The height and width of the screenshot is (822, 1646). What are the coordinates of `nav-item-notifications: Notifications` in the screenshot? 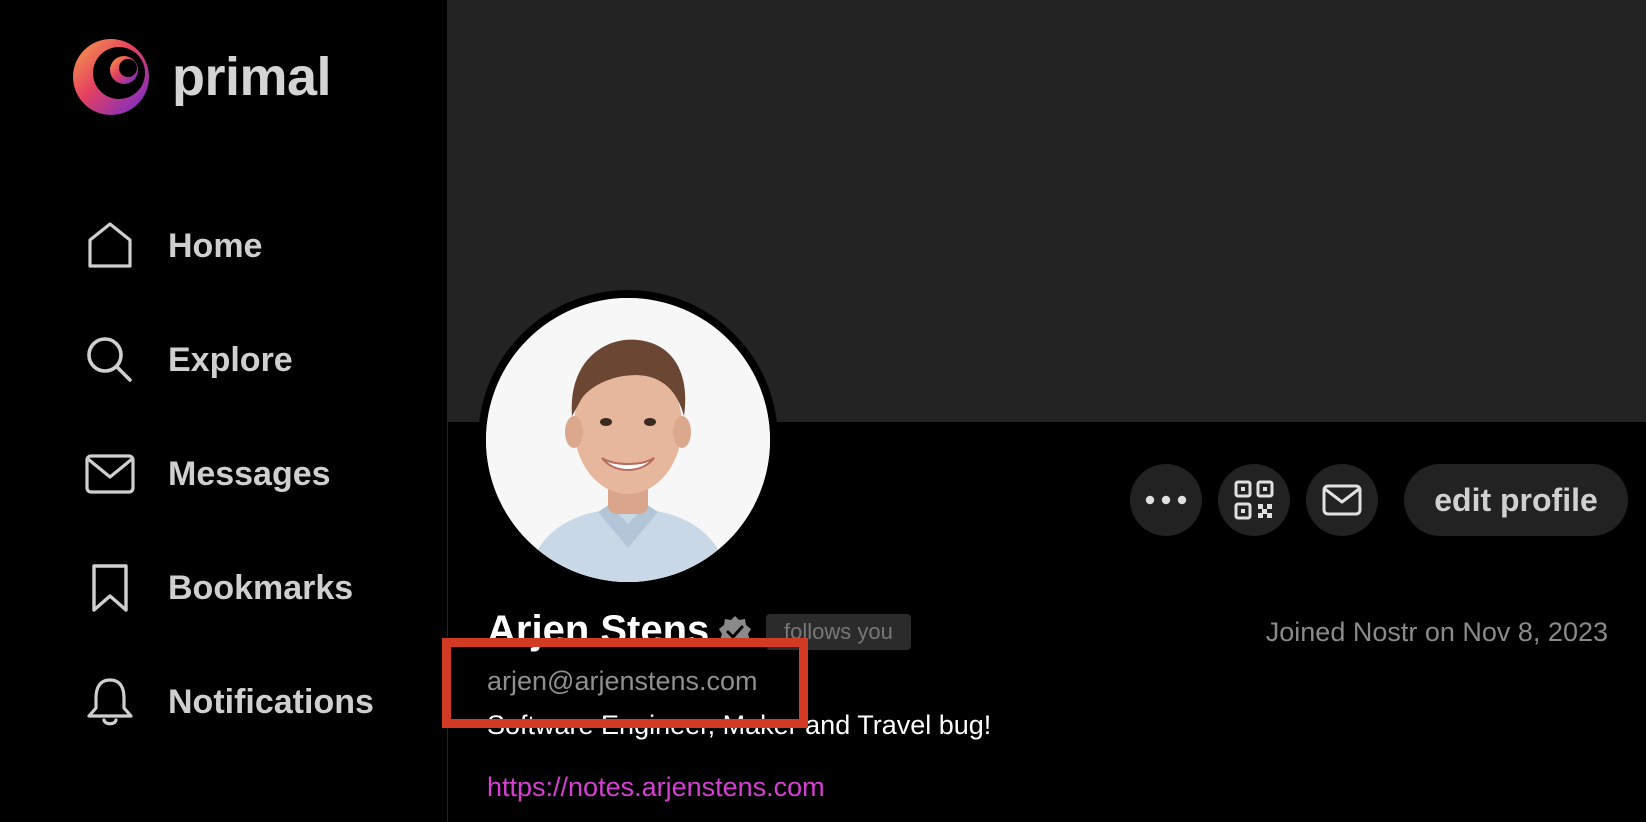 It's located at (229, 702).